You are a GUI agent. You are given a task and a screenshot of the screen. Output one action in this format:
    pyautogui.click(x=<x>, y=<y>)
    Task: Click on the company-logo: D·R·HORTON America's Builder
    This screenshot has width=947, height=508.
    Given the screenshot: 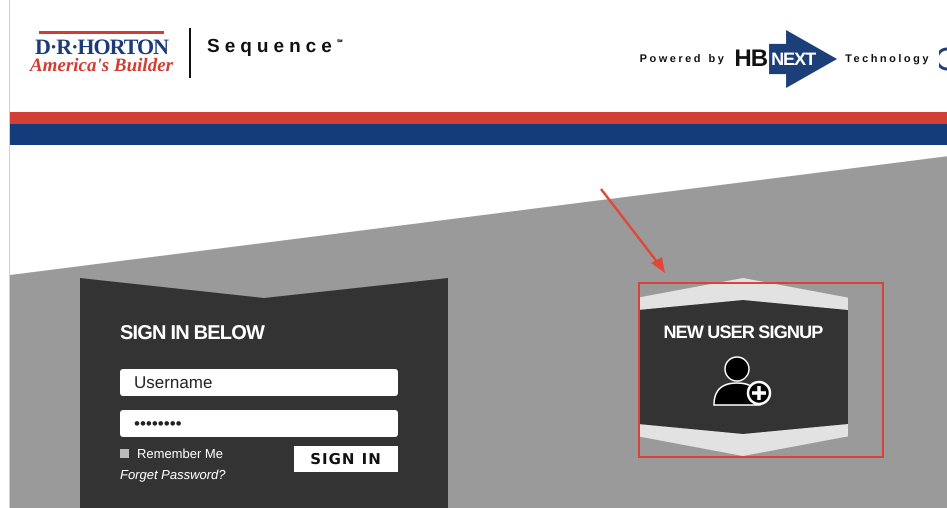 What is the action you would take?
    pyautogui.click(x=102, y=53)
    